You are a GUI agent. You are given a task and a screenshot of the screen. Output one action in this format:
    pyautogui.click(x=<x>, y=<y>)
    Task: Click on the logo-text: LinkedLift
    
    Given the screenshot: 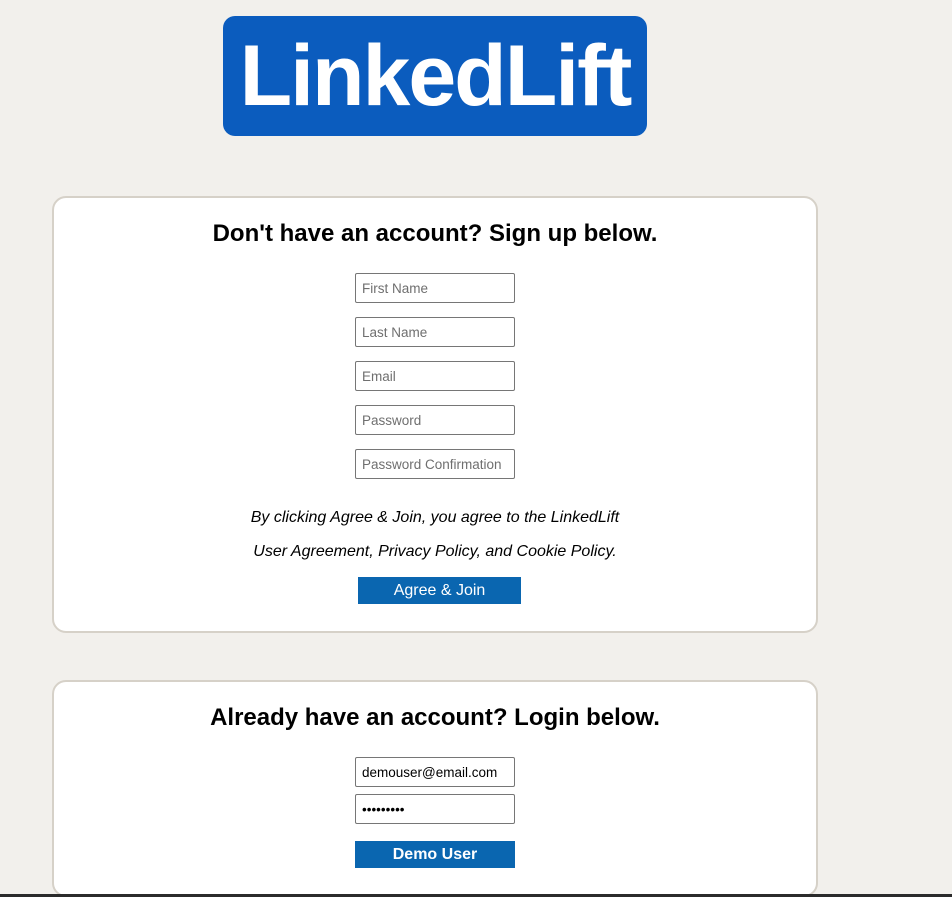 What is the action you would take?
    pyautogui.click(x=436, y=75)
    